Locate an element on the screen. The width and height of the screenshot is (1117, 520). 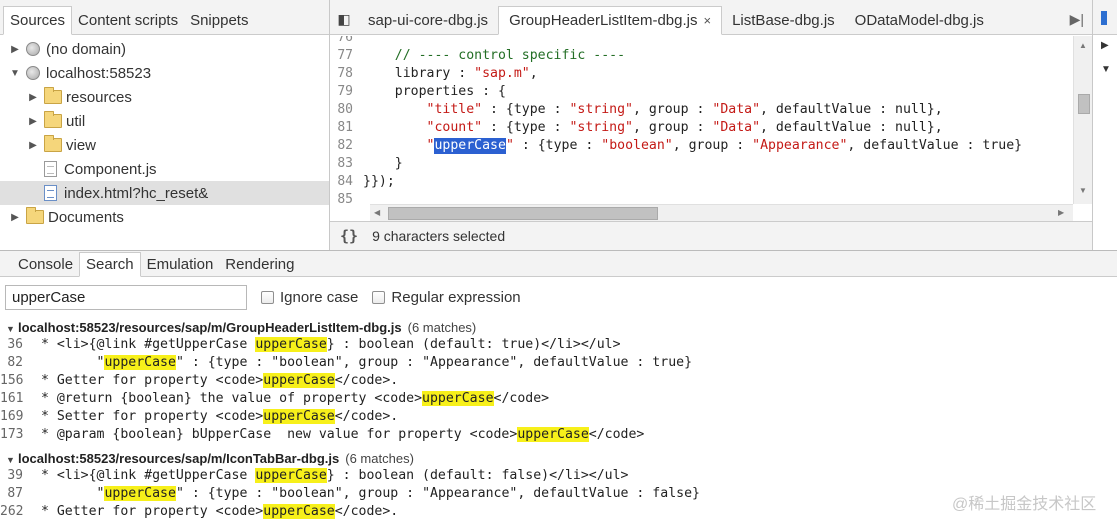
selected-text: upperCase is located at coordinates (470, 146).